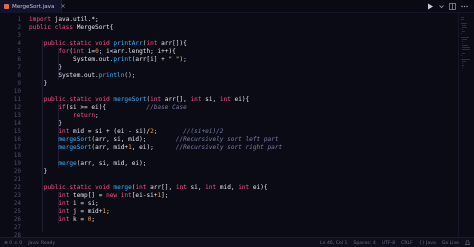  Describe the element at coordinates (430, 6) in the screenshot. I see `play-icon` at that location.